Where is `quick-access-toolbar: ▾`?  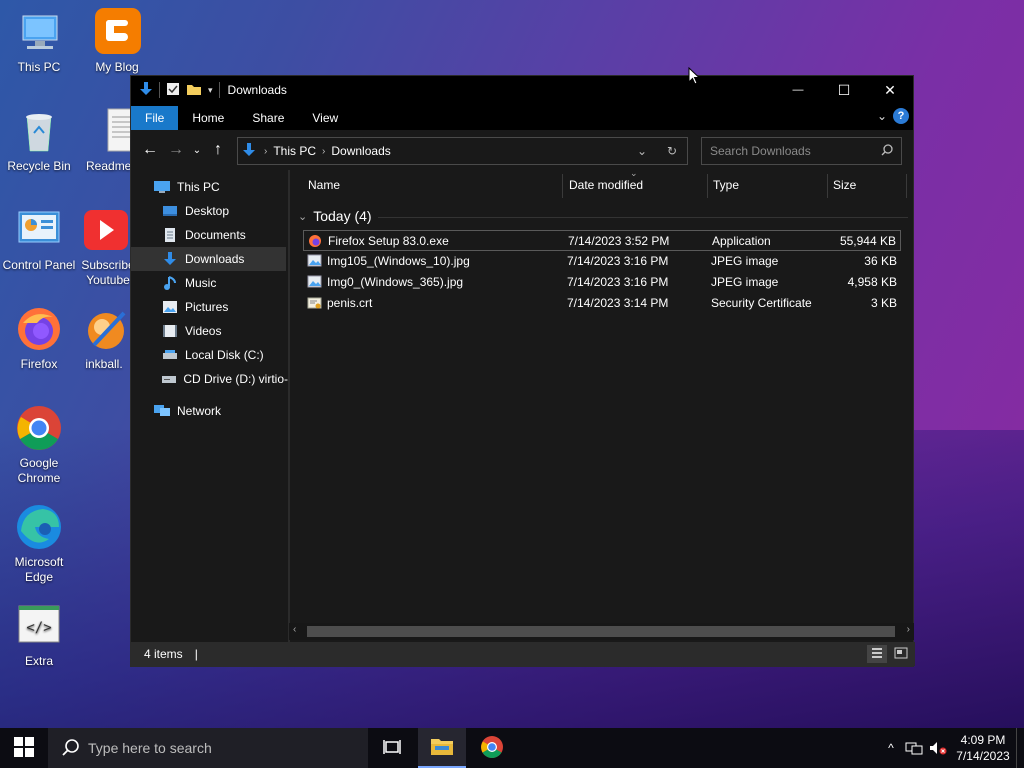 quick-access-toolbar: ▾ is located at coordinates (175, 90).